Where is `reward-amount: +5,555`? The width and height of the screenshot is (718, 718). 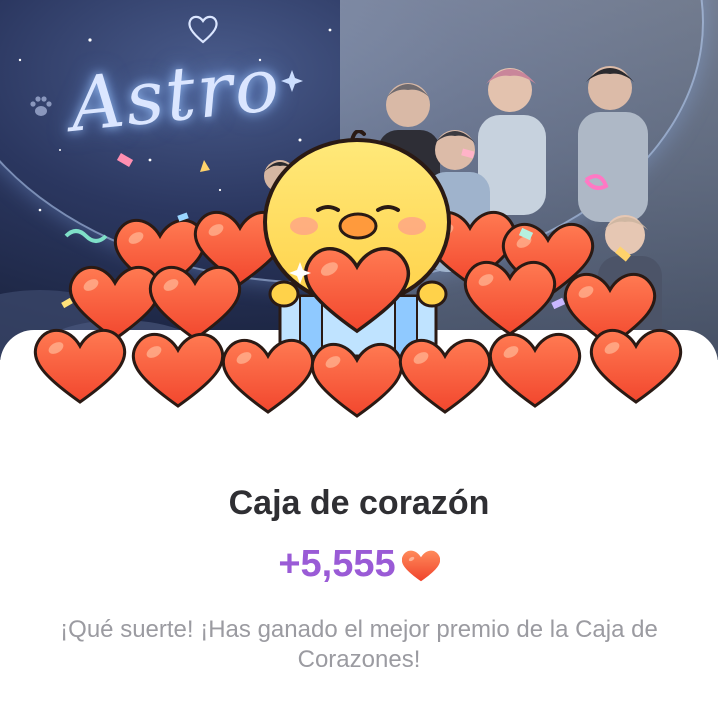 reward-amount: +5,555 is located at coordinates (337, 564).